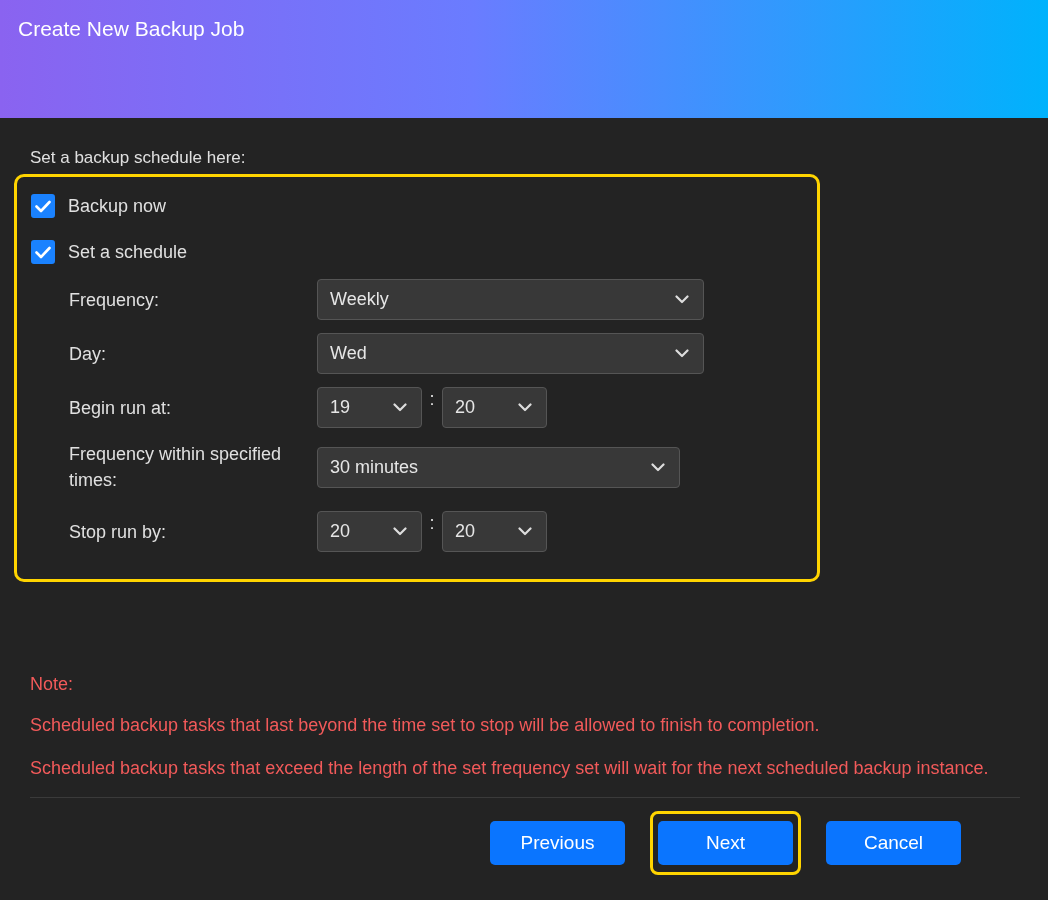 This screenshot has width=1048, height=900. What do you see at coordinates (510, 353) in the screenshot?
I see `dropdown: Wed` at bounding box center [510, 353].